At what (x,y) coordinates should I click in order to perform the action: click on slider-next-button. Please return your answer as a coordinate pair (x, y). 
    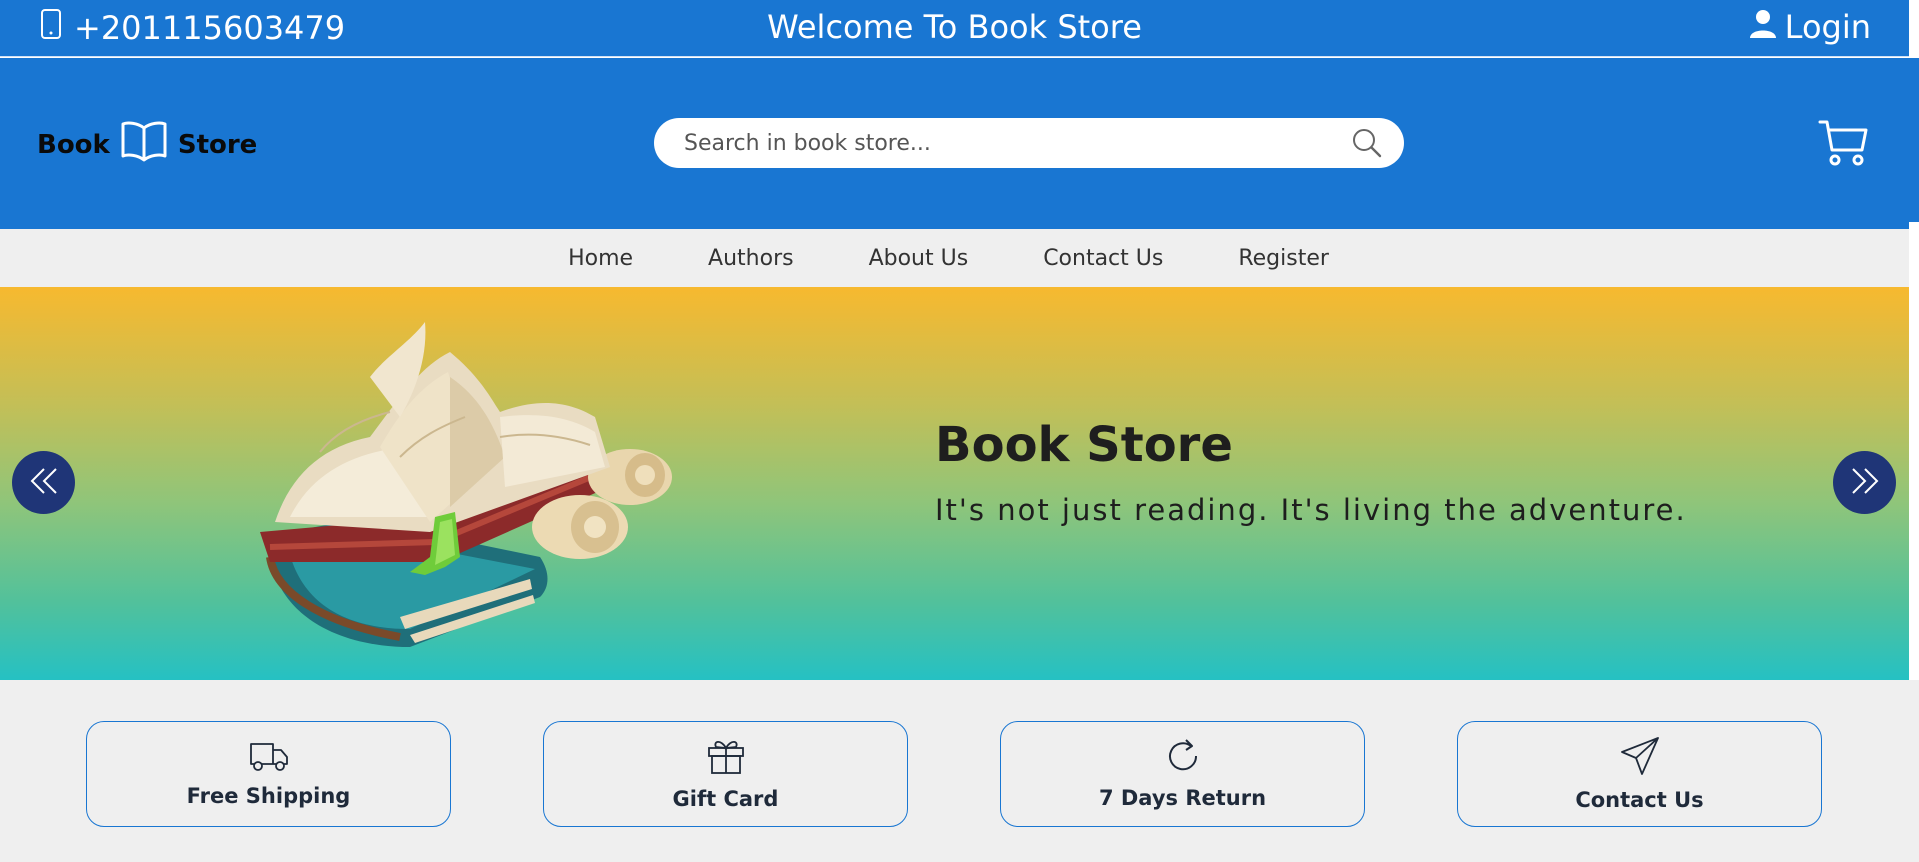
    Looking at the image, I should click on (1864, 482).